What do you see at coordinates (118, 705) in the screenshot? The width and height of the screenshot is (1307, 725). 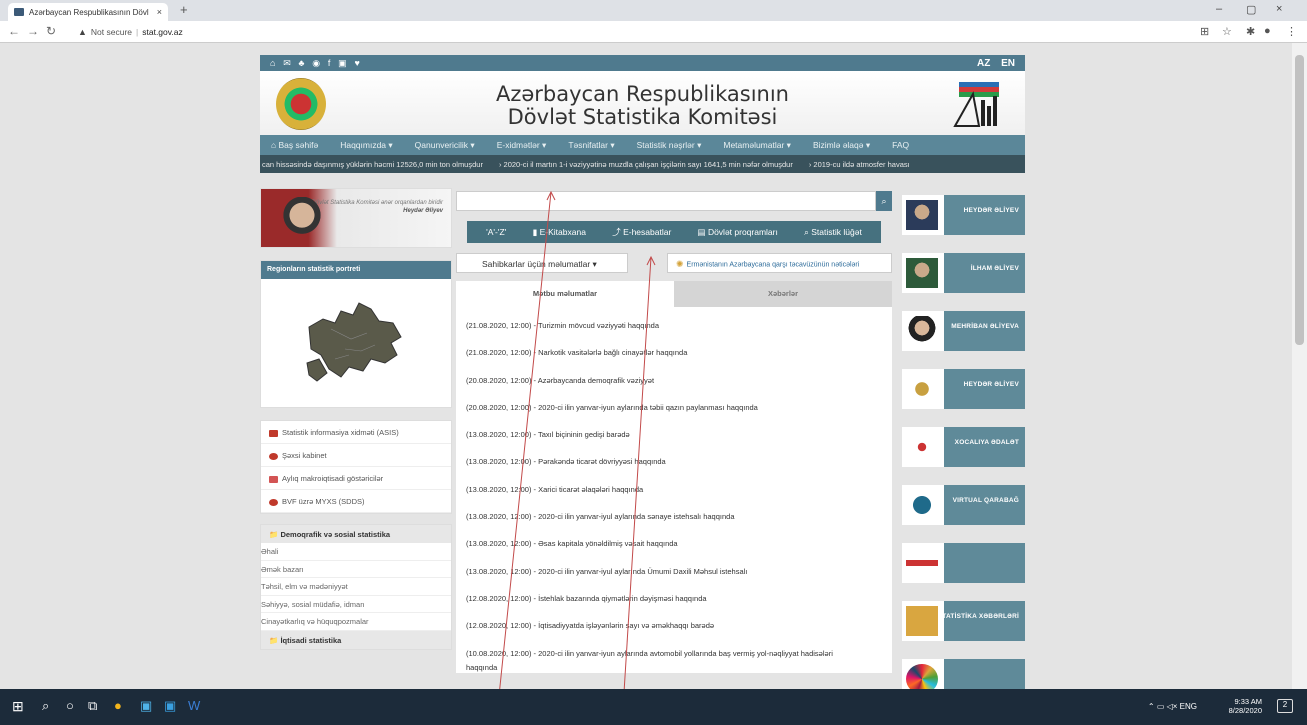 I see `chrome-icon: ●` at bounding box center [118, 705].